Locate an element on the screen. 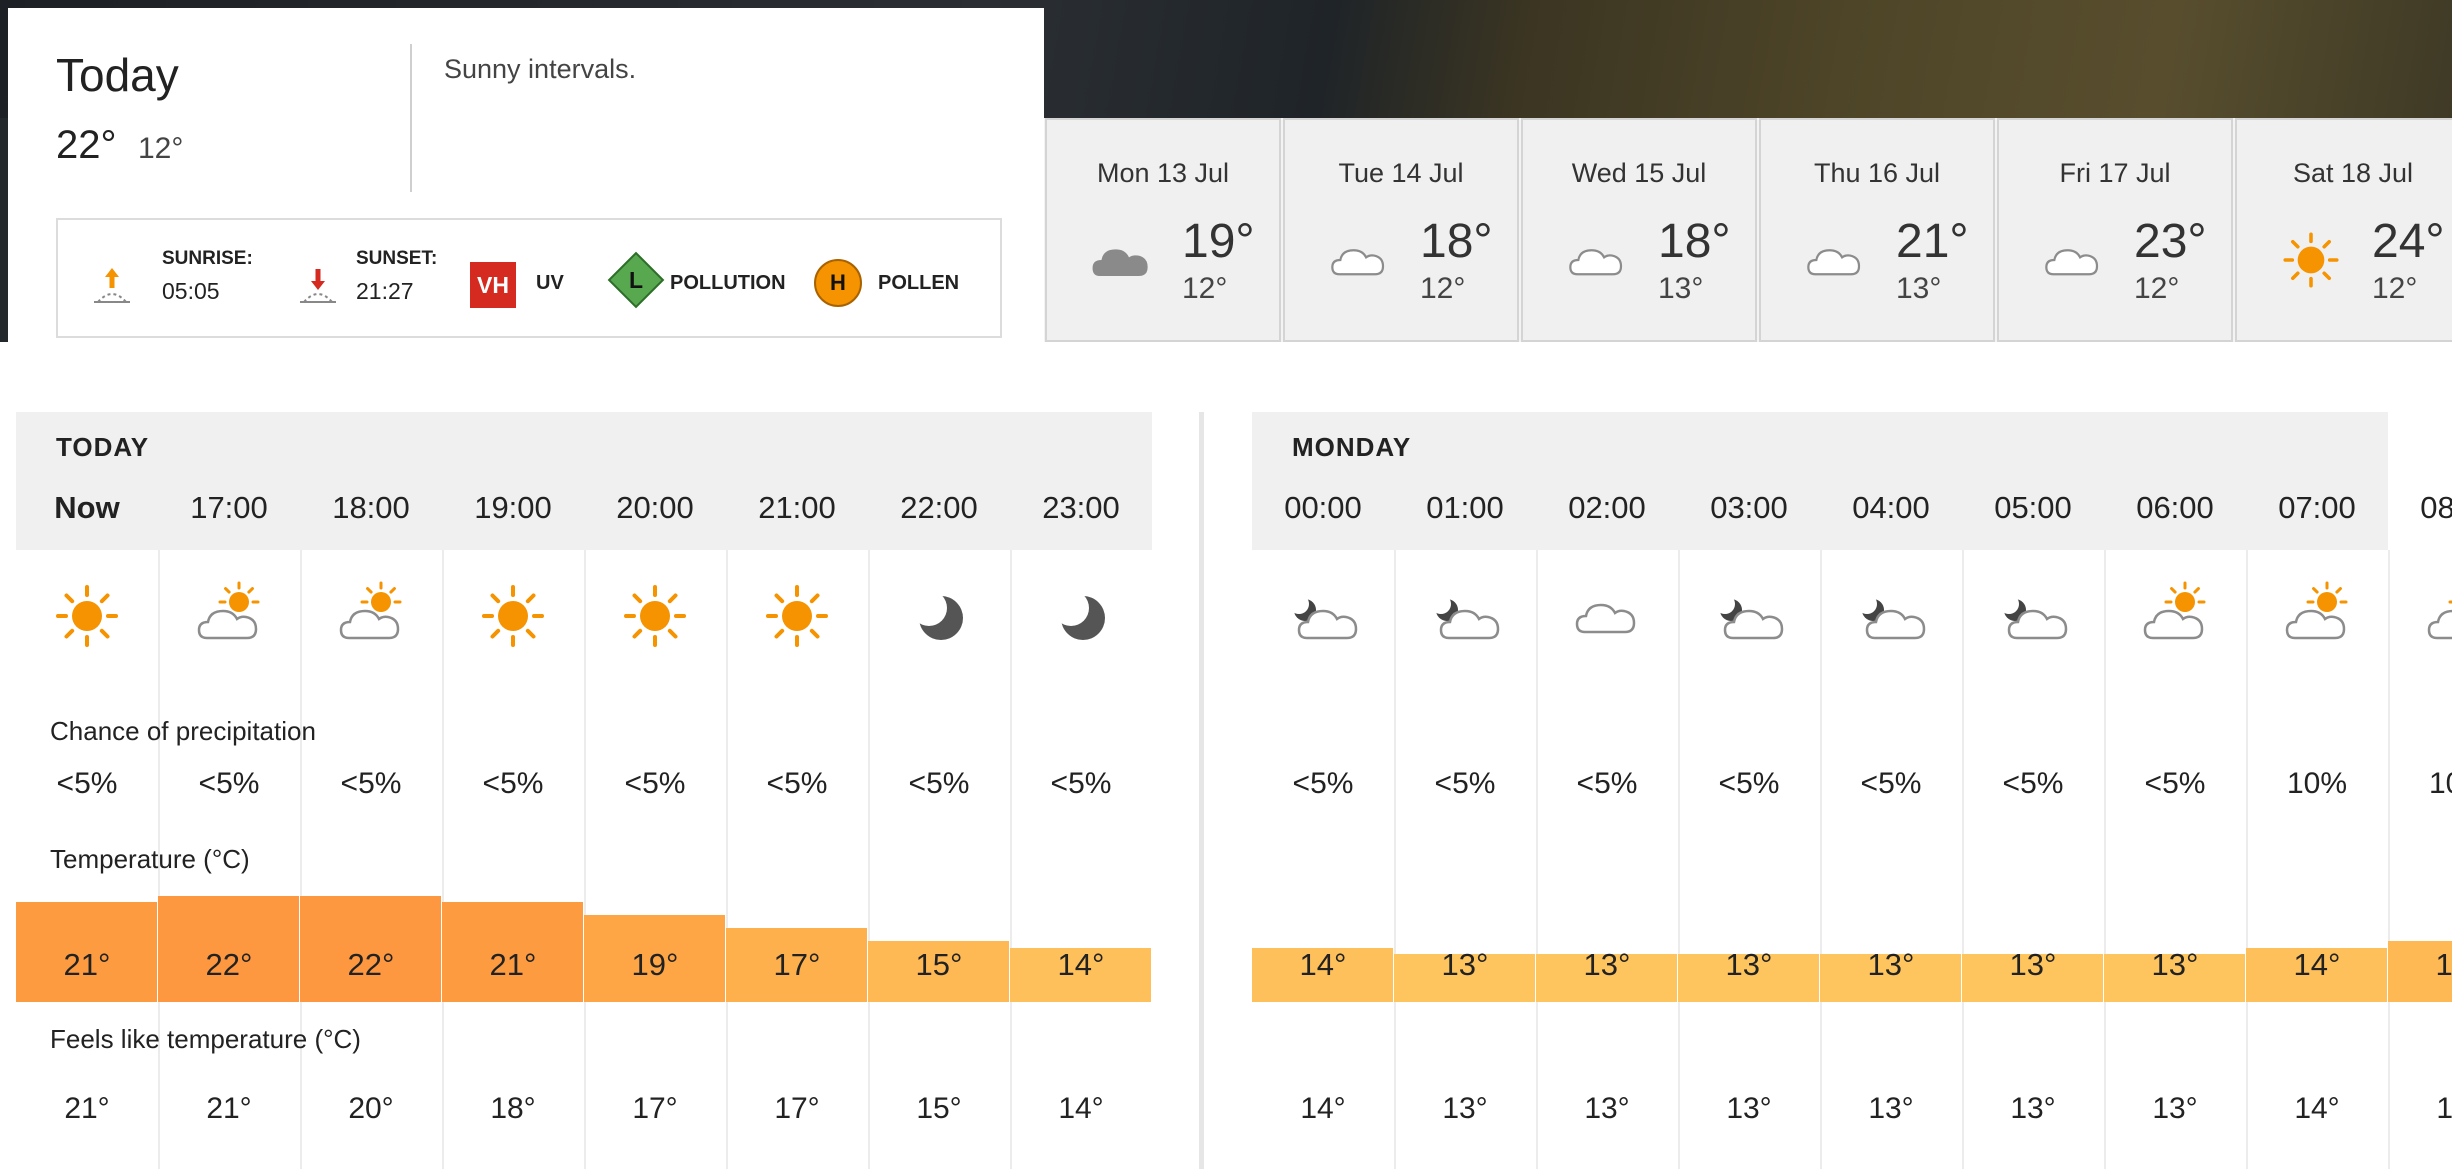  day-tab: Wed 15 Jul 18° 13° is located at coordinates (1639, 230).